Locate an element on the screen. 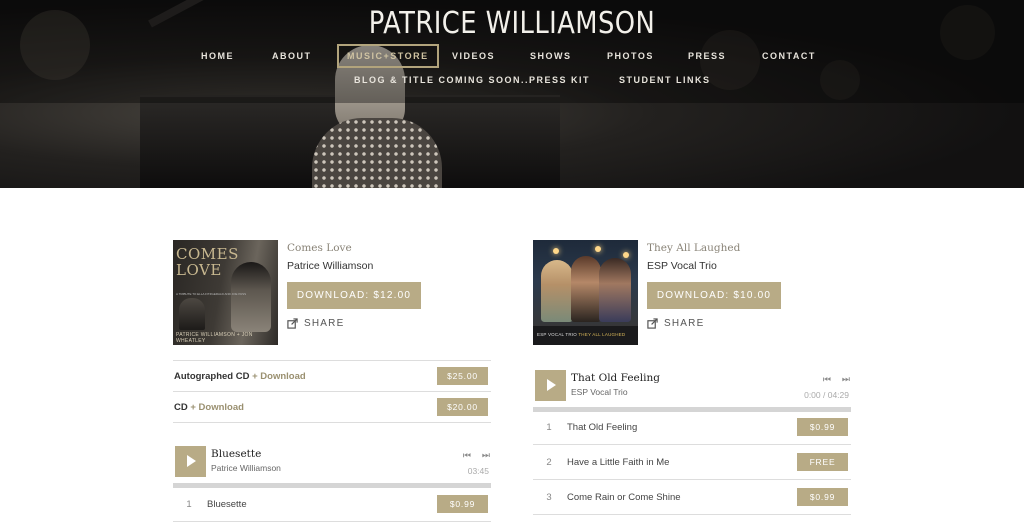 The image size is (1024, 522). option-row: CD + Download $20.00 is located at coordinates (332, 407).